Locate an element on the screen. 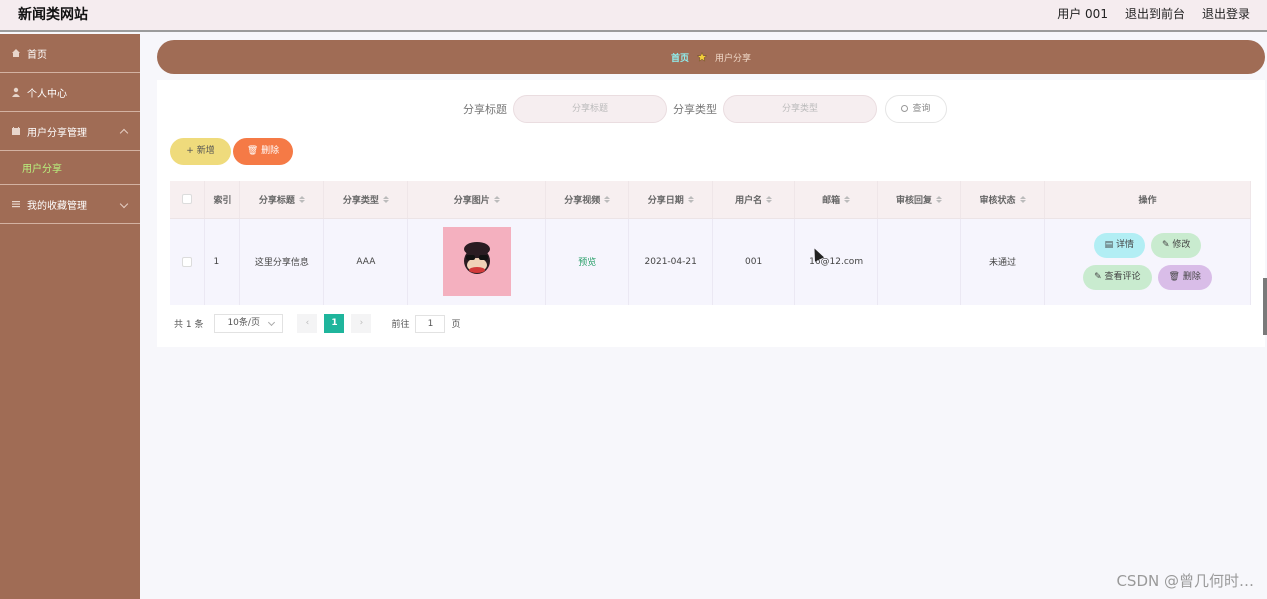  view-comments-button: ✎ 查看评论 is located at coordinates (1117, 278).